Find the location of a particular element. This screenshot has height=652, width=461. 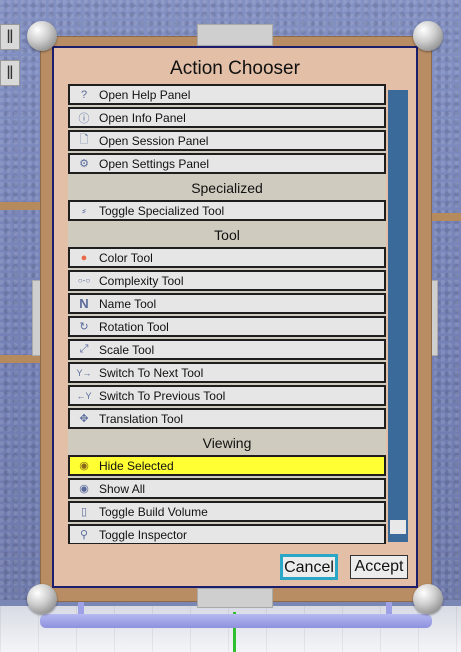

list-item: ⚙ Open Settings Panel is located at coordinates (227, 163).